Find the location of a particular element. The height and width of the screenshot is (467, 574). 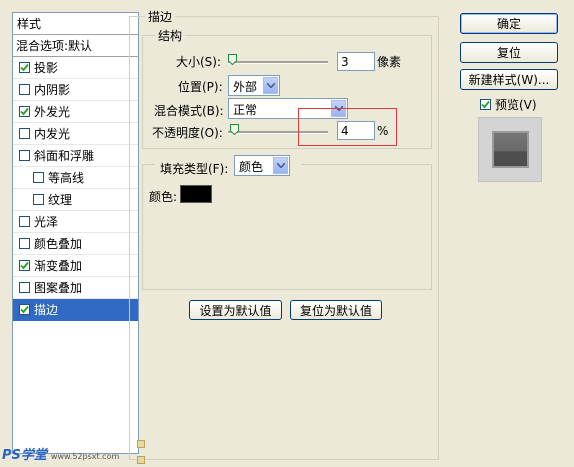

reset-label: 复位 is located at coordinates (508, 53).